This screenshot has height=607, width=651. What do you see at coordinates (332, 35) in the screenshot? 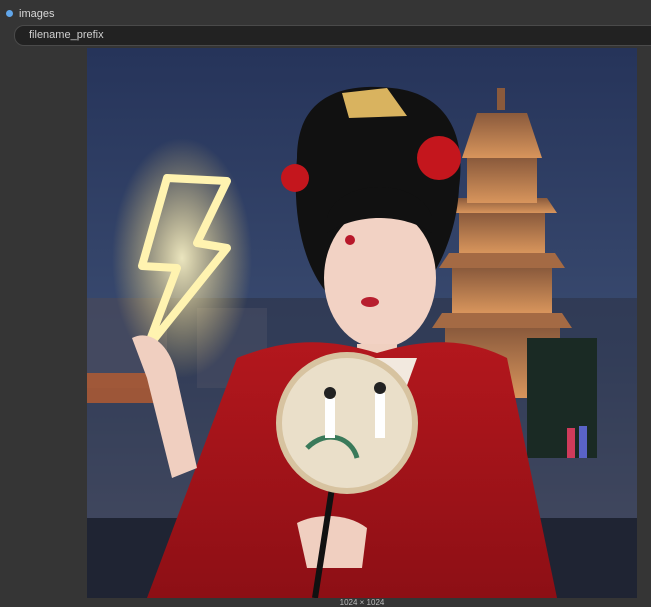
I see `filename-prefix-input: filename_prefix` at bounding box center [332, 35].